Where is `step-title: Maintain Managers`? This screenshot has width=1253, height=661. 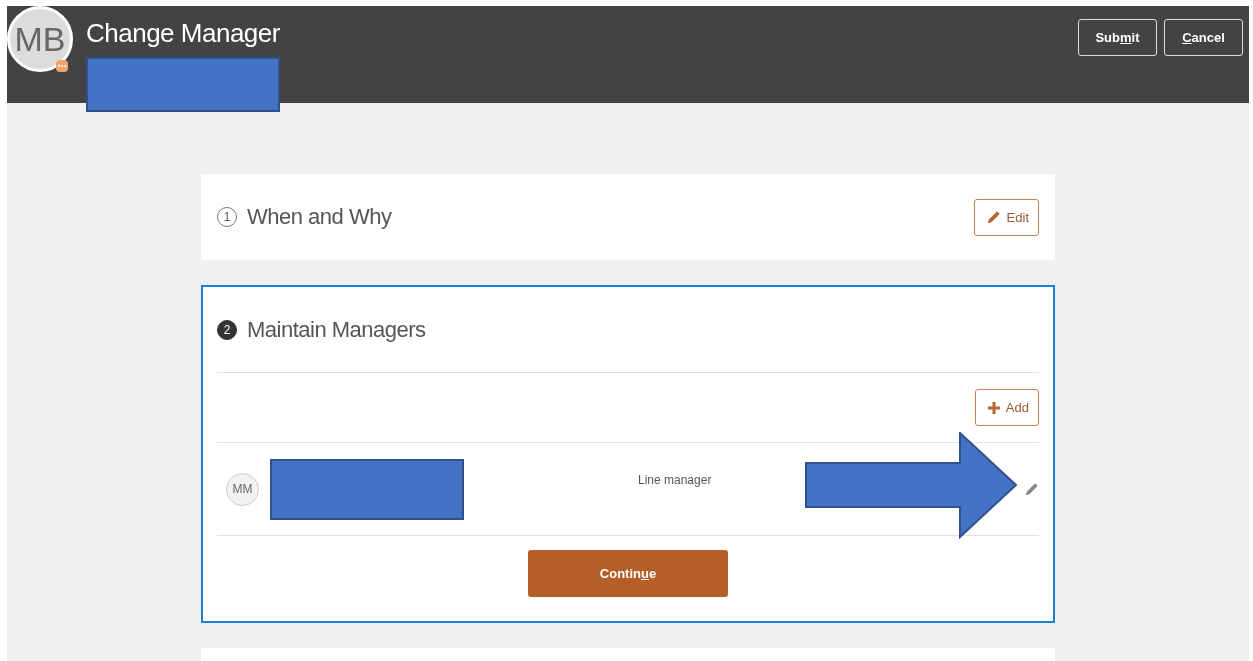
step-title: Maintain Managers is located at coordinates (337, 329).